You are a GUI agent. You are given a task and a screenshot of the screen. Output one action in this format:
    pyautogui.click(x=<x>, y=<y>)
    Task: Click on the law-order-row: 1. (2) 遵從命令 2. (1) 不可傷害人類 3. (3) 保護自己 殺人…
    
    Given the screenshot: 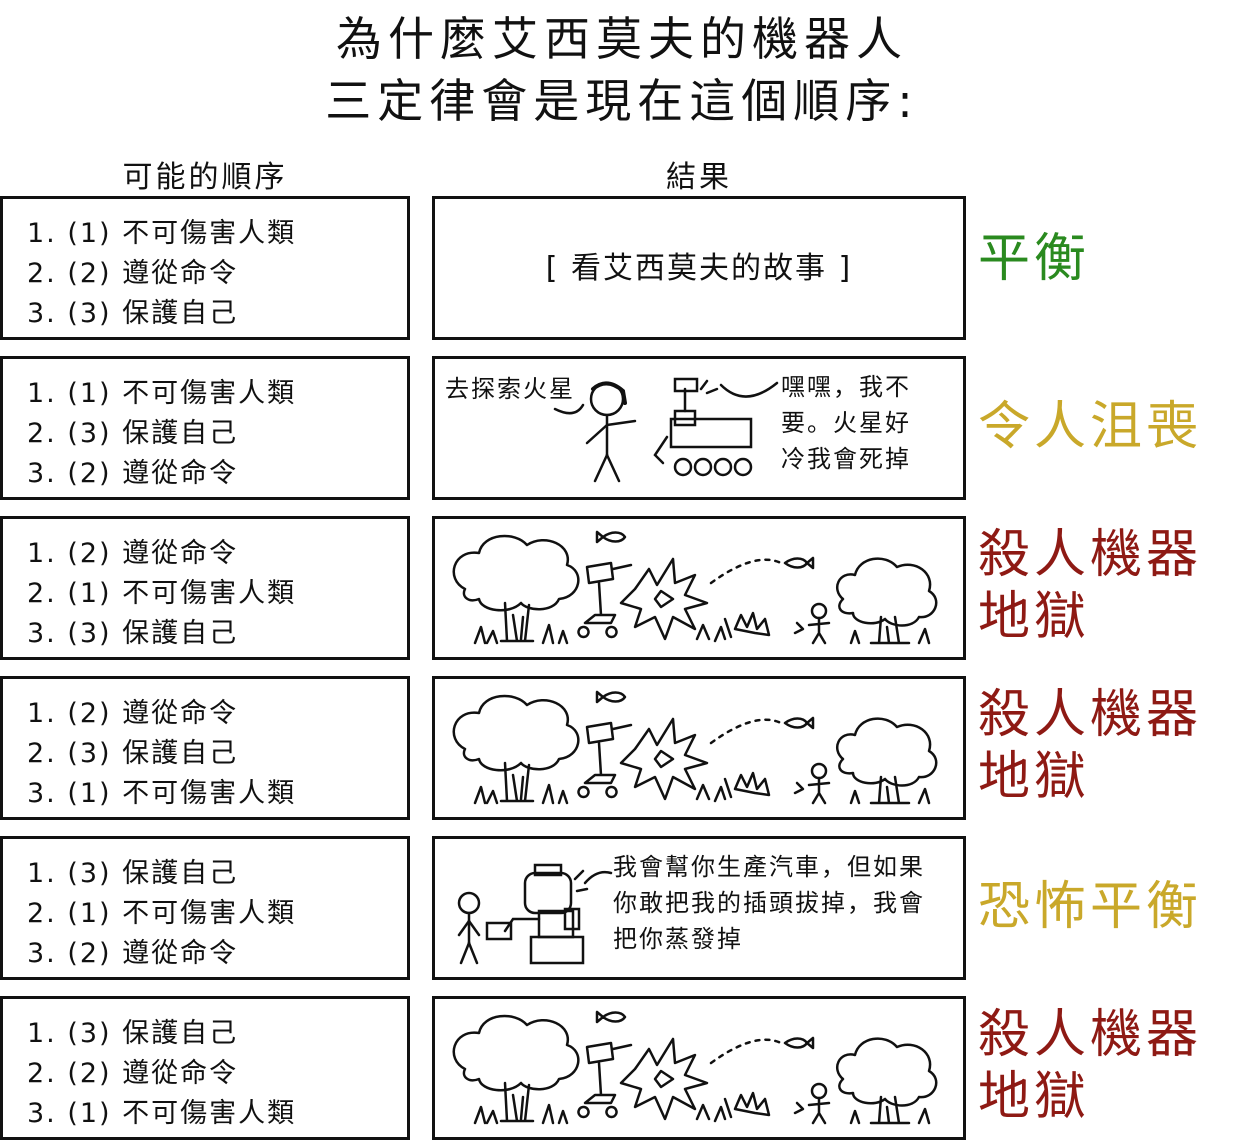 What is the action you would take?
    pyautogui.click(x=622, y=589)
    